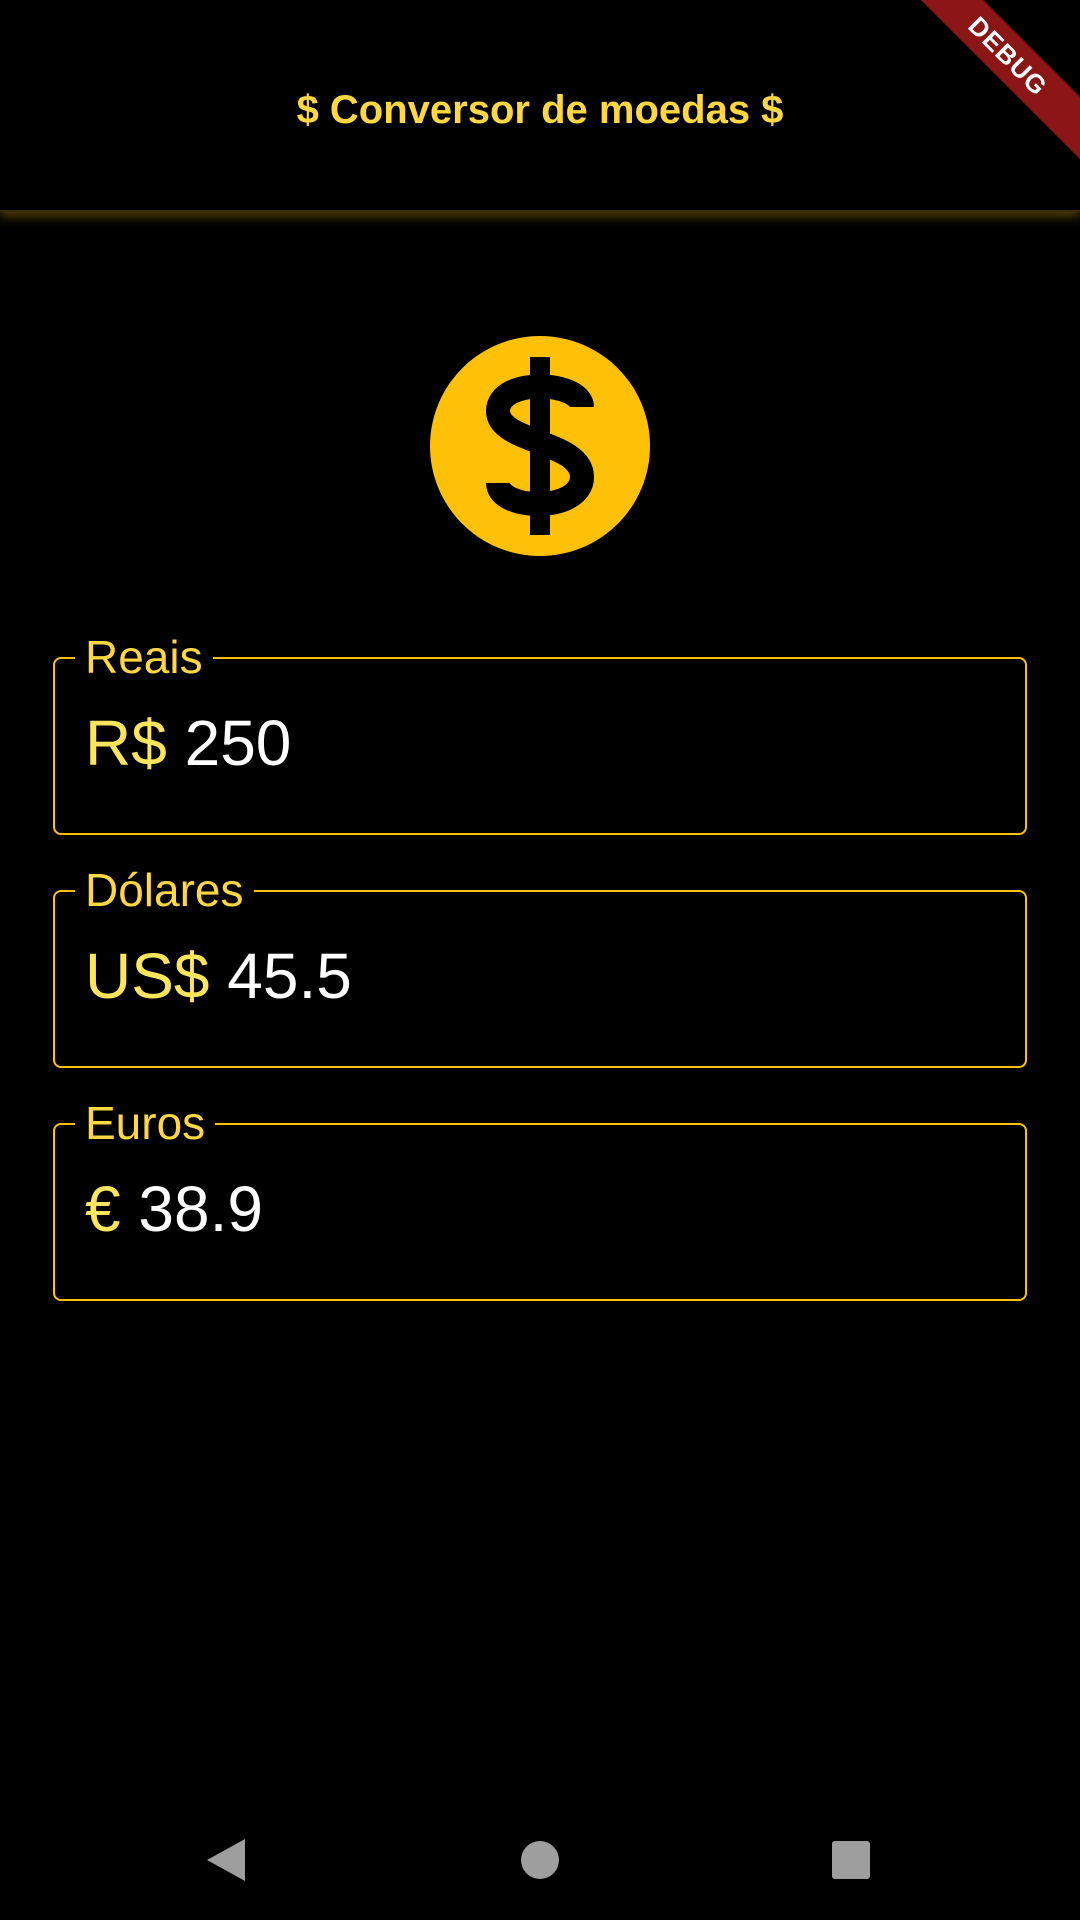 Image resolution: width=1080 pixels, height=1920 pixels. I want to click on dolares-input: US$ 45.5, so click(218, 976).